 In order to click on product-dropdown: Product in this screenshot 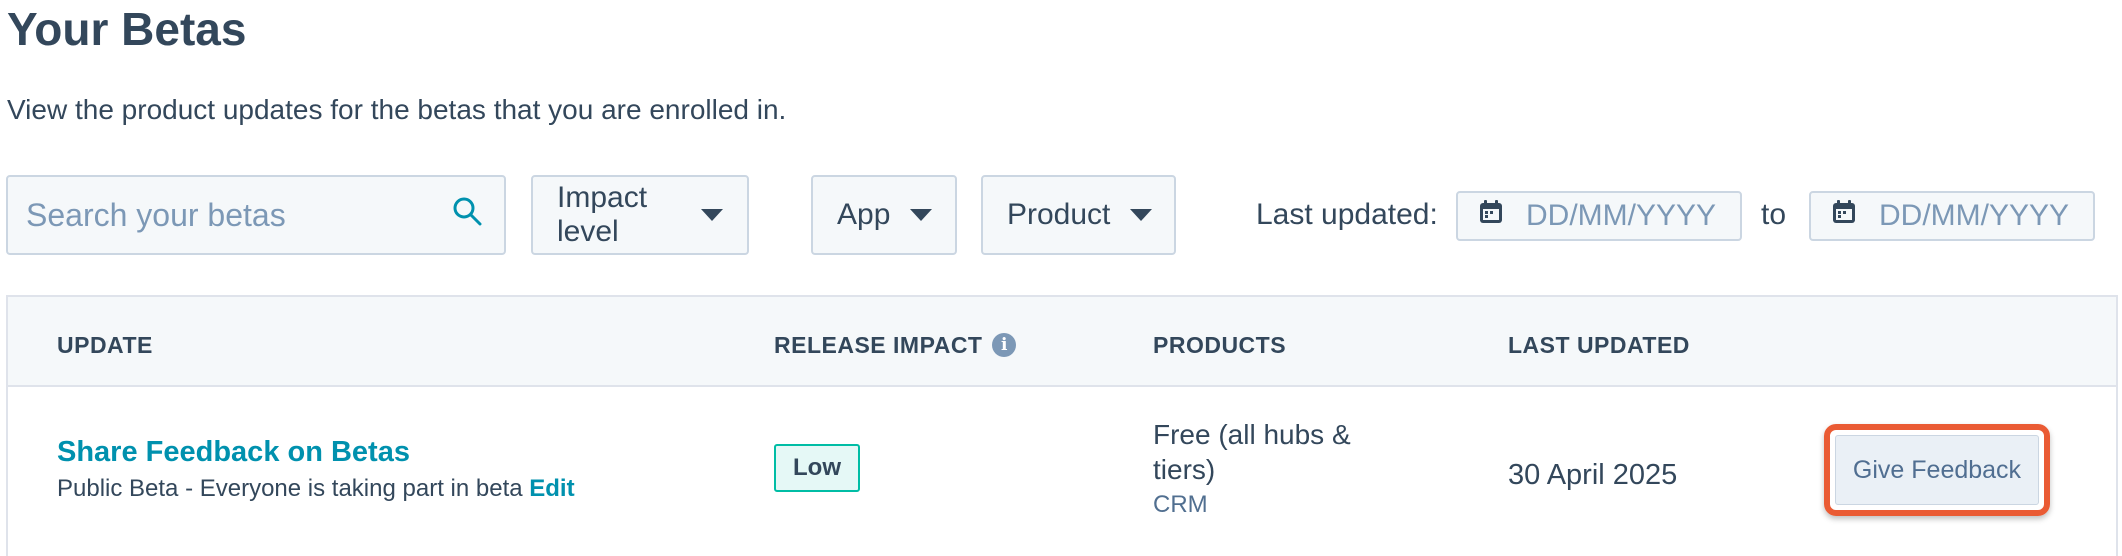, I will do `click(1078, 215)`.